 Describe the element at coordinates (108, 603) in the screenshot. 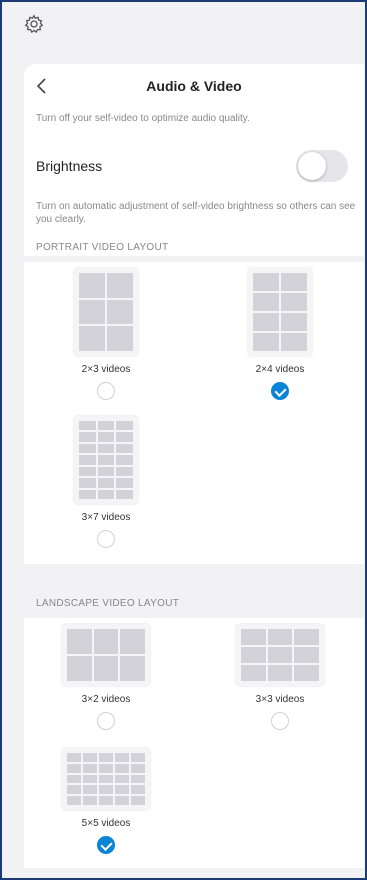

I see `landscape-section-label: LANDSCAPE VIDEO LAYOUT` at that location.